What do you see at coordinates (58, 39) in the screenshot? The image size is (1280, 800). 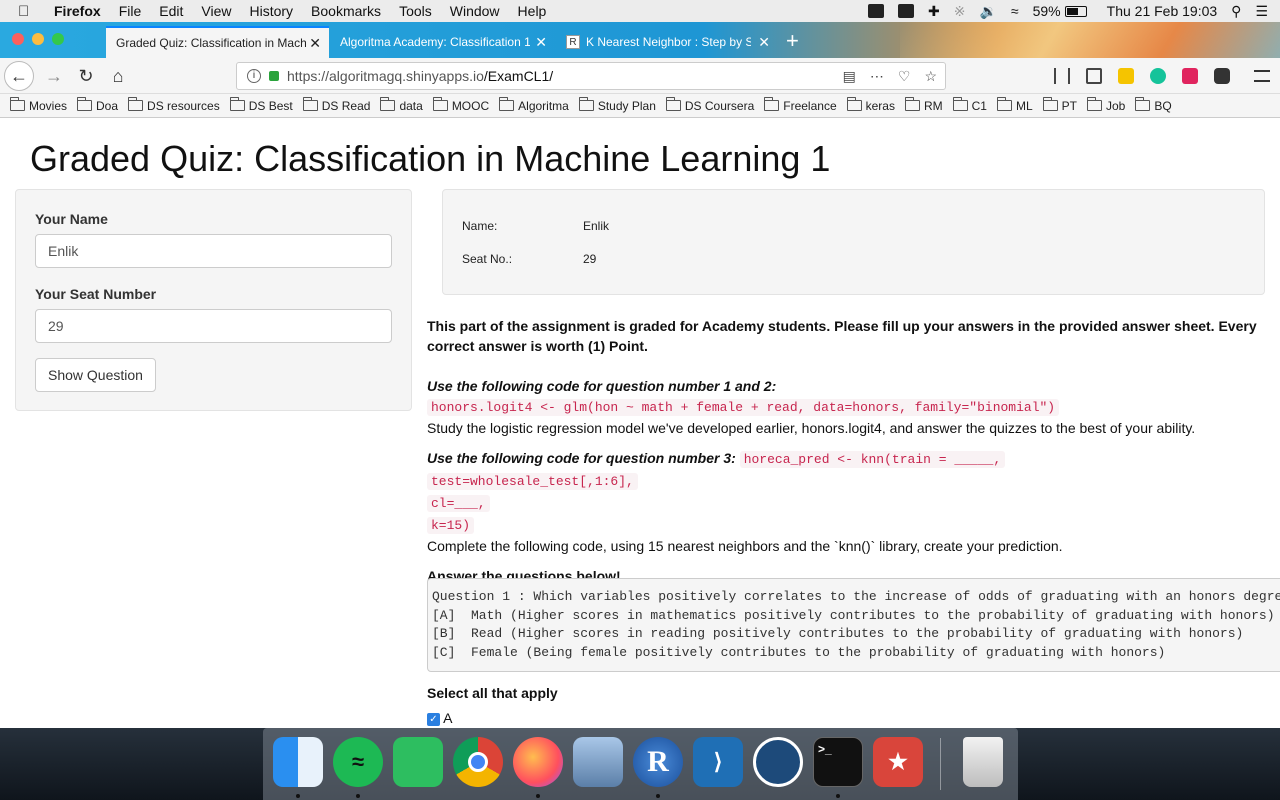 I see `window-zoom-button` at bounding box center [58, 39].